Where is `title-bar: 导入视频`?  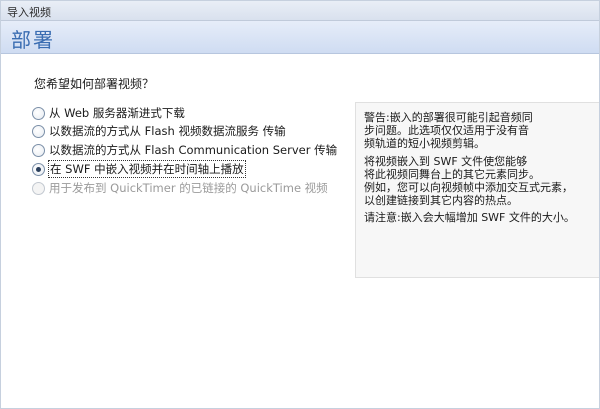 title-bar: 导入视频 is located at coordinates (300, 11).